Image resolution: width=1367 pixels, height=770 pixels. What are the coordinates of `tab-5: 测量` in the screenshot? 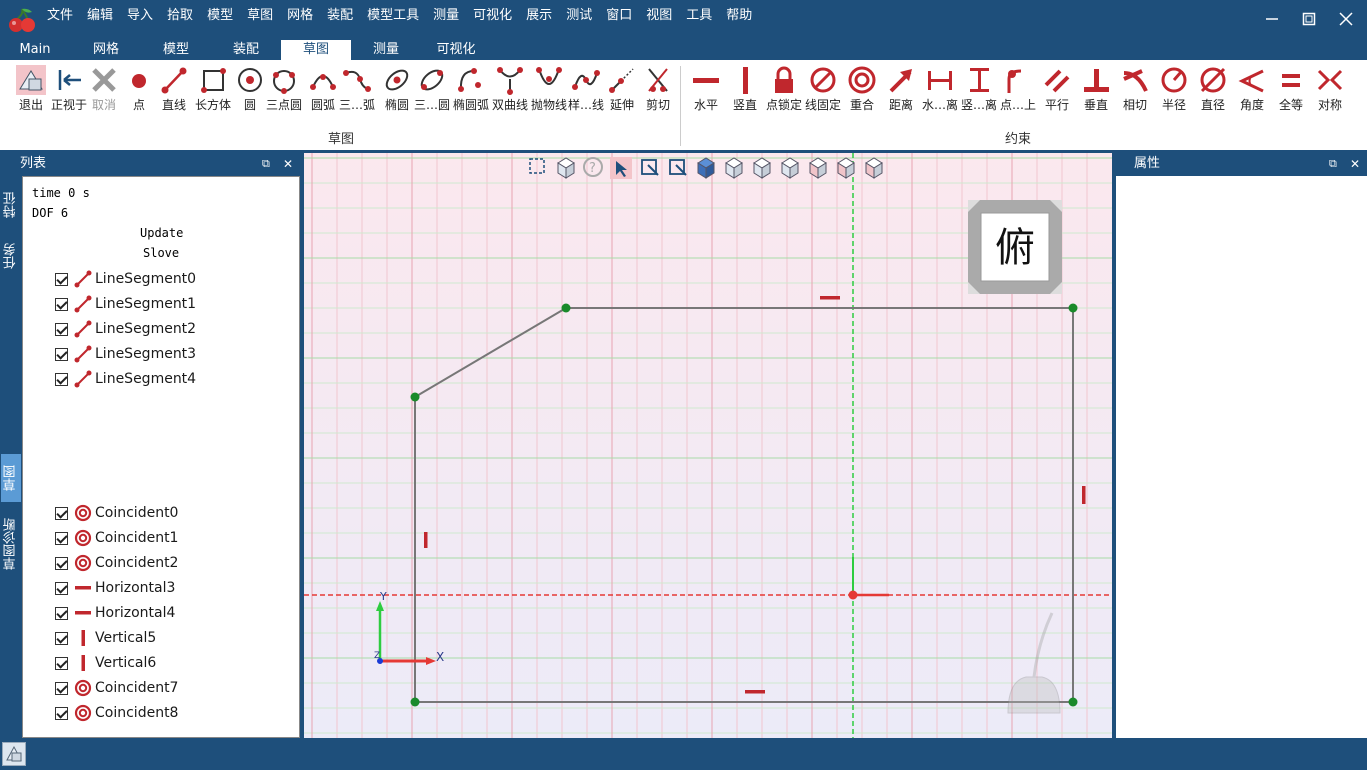 It's located at (386, 50).